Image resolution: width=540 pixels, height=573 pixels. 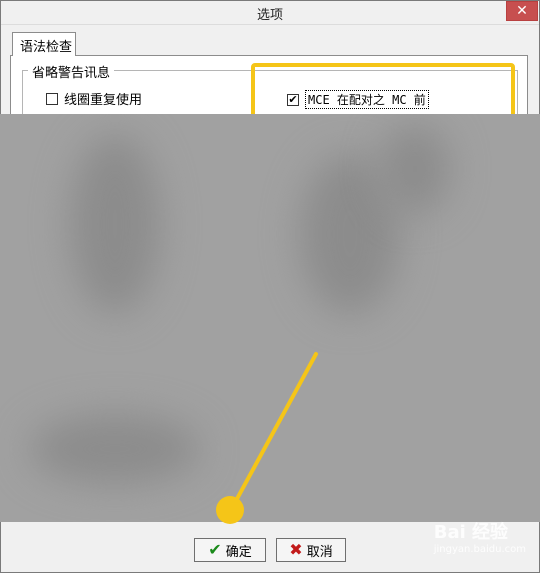 What do you see at coordinates (71, 71) in the screenshot?
I see `group-title: 省略警告讯息` at bounding box center [71, 71].